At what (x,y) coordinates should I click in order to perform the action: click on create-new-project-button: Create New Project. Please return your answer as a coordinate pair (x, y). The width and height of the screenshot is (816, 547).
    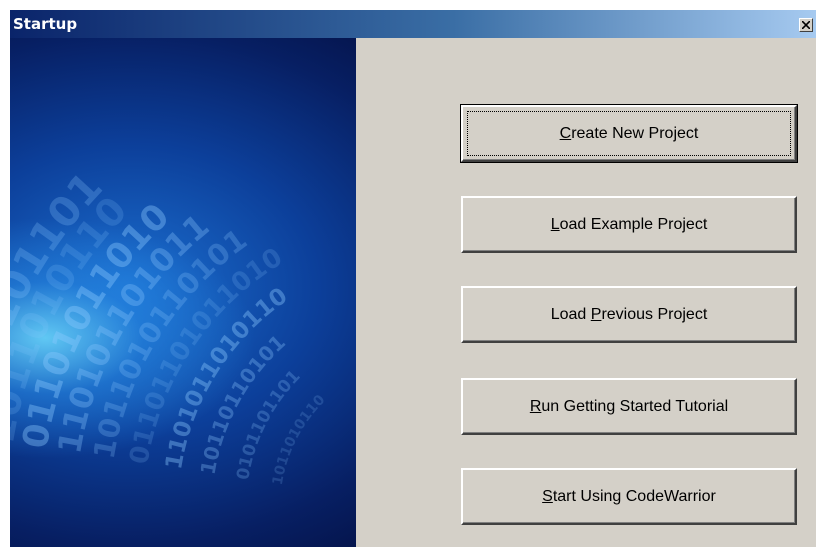
    Looking at the image, I should click on (629, 133).